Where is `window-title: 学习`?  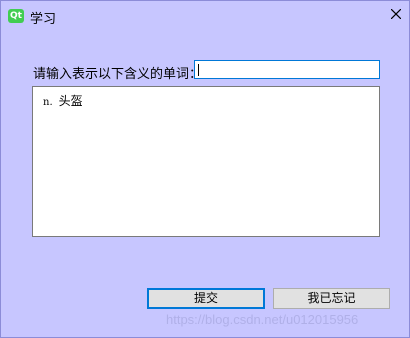 window-title: 学习 is located at coordinates (43, 19).